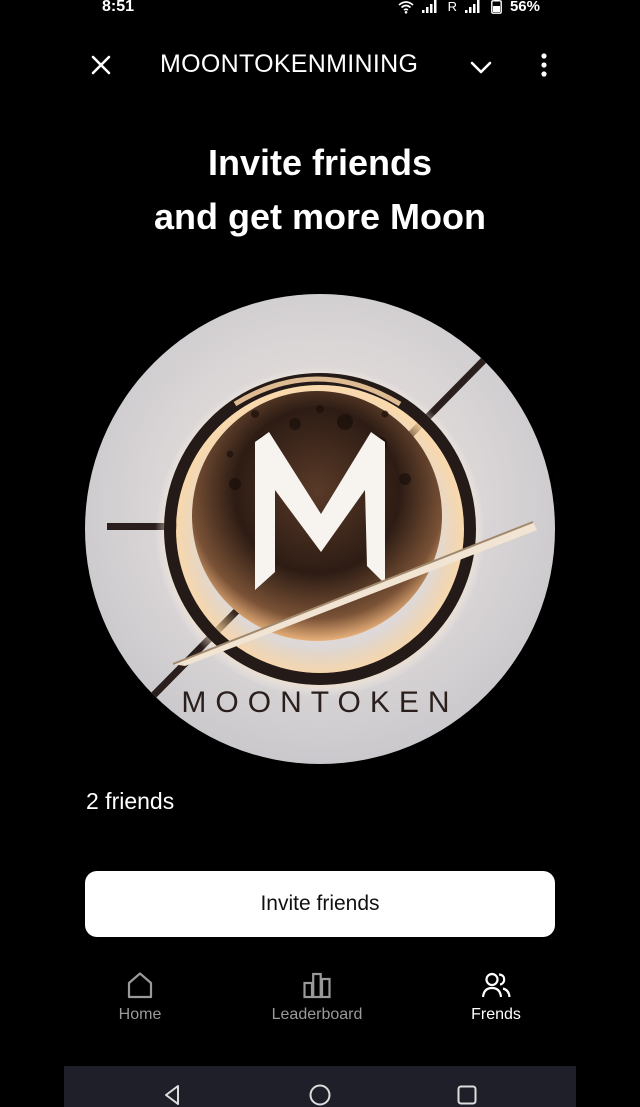 This screenshot has width=640, height=1107. I want to click on app-title: MOONTOKENMINING, so click(289, 64).